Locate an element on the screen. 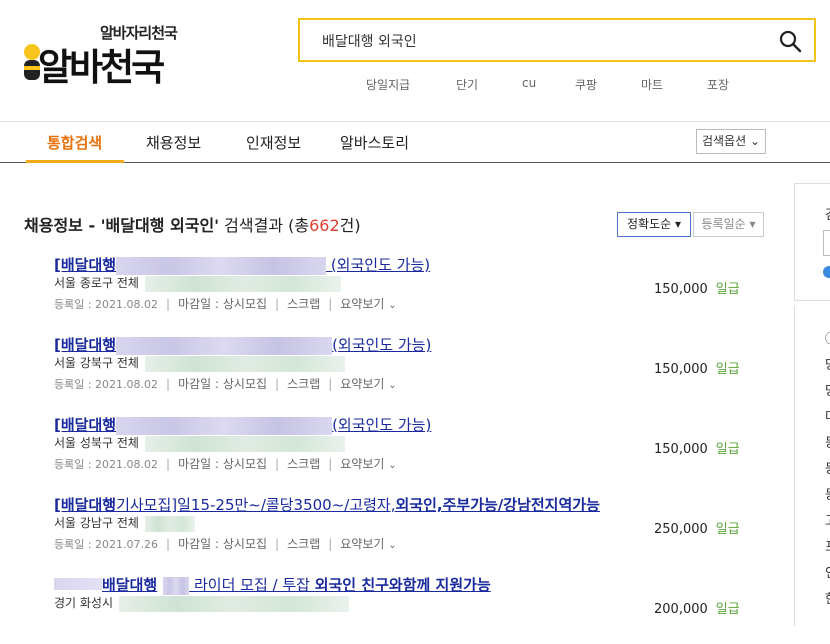 This screenshot has height=644, width=830. site-logo: 알바자리천국 알바천국 is located at coordinates (107, 55).